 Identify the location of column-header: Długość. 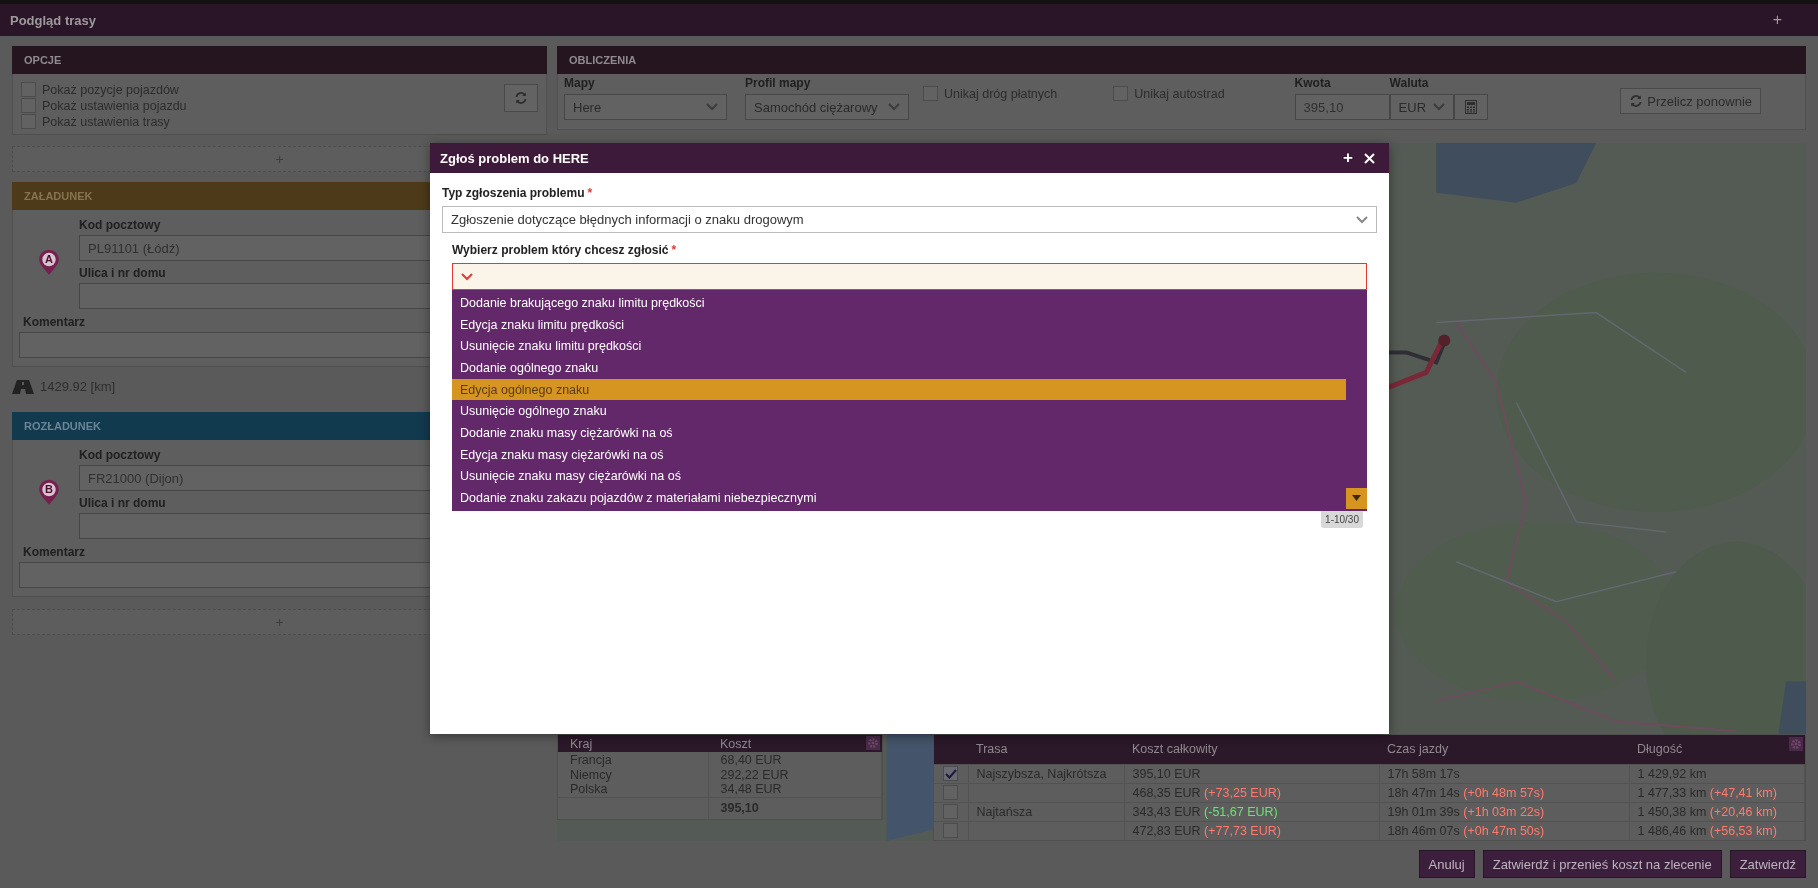
(1717, 749).